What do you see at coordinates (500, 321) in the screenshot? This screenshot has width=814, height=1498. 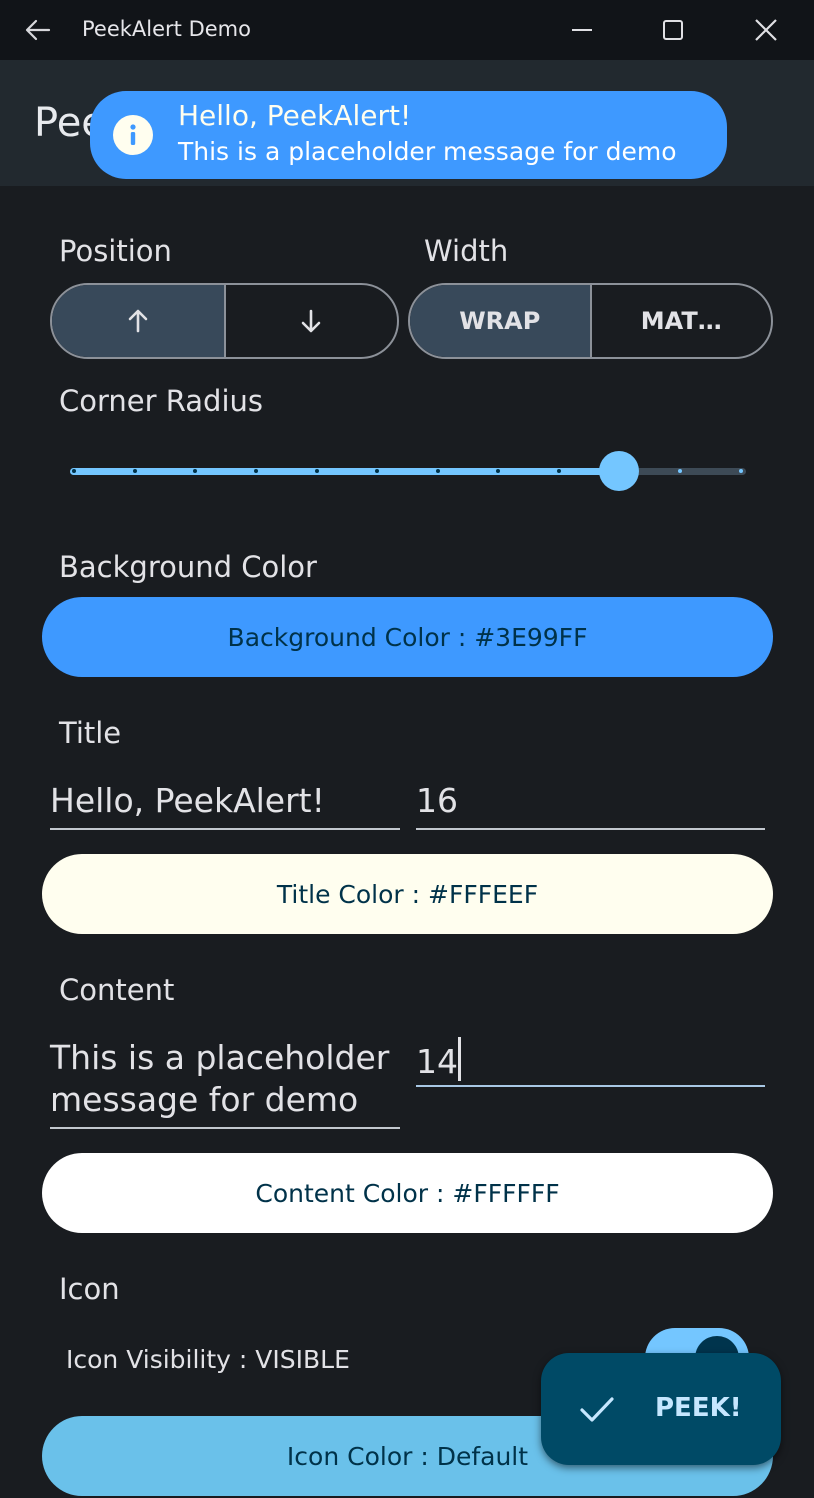 I see `width-wrap-button: WRAP` at bounding box center [500, 321].